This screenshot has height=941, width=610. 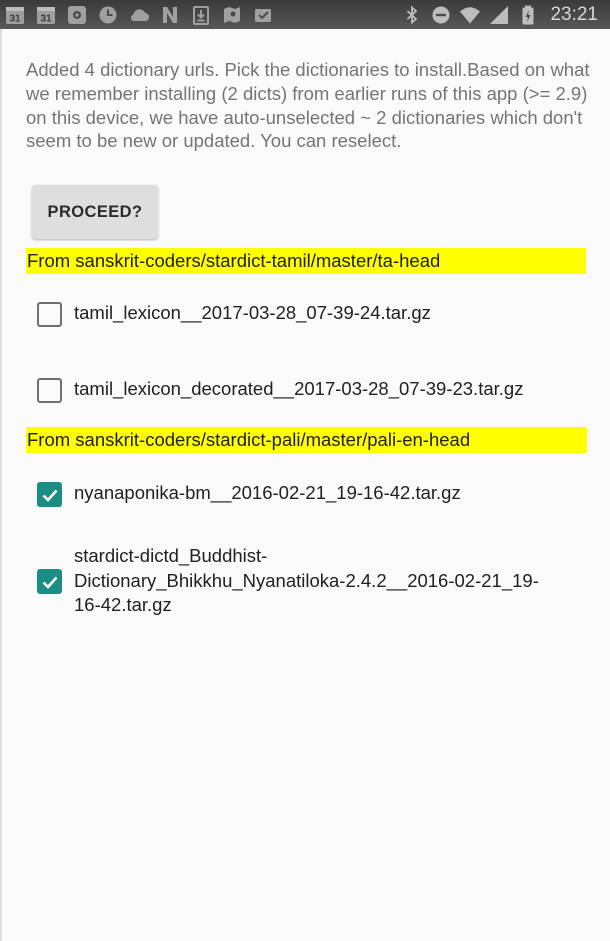 What do you see at coordinates (441, 15) in the screenshot?
I see `do-not-disturb-icon` at bounding box center [441, 15].